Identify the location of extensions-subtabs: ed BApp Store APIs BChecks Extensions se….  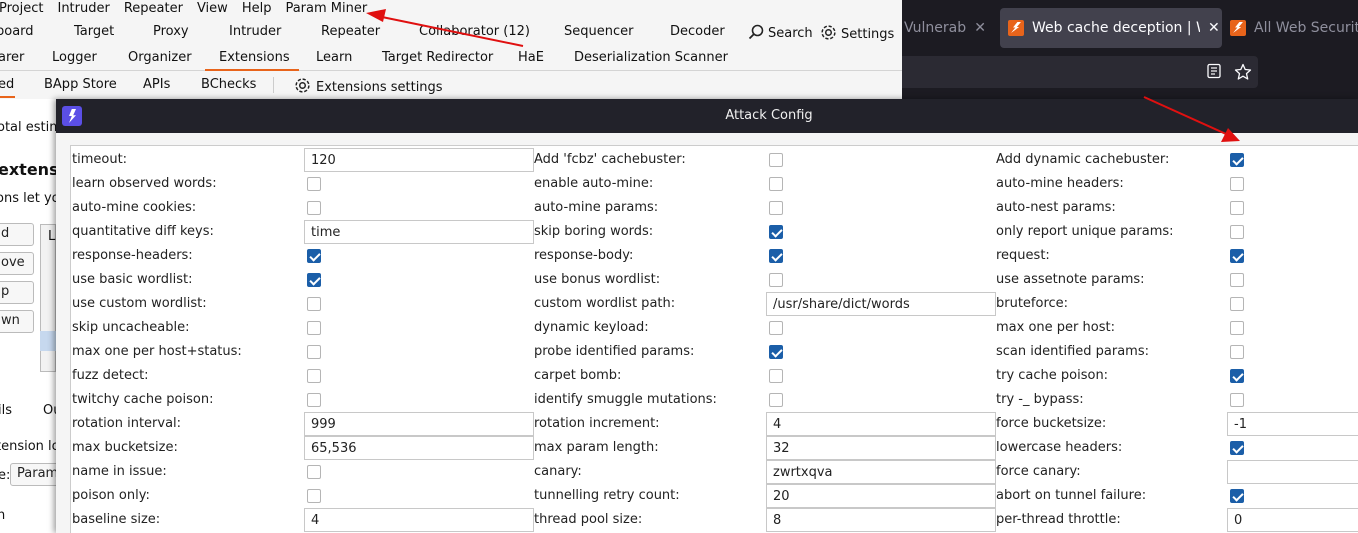
(451, 85).